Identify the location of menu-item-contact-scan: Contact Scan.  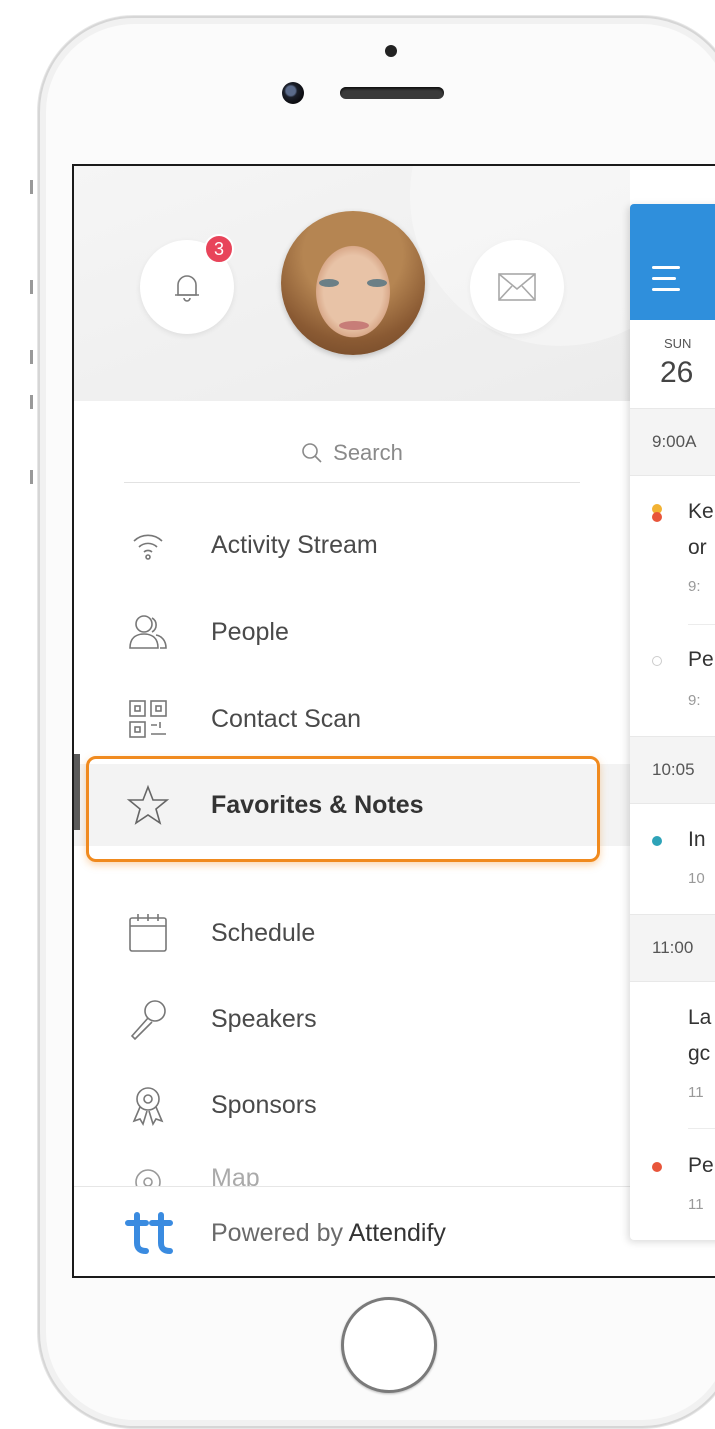
(352, 719).